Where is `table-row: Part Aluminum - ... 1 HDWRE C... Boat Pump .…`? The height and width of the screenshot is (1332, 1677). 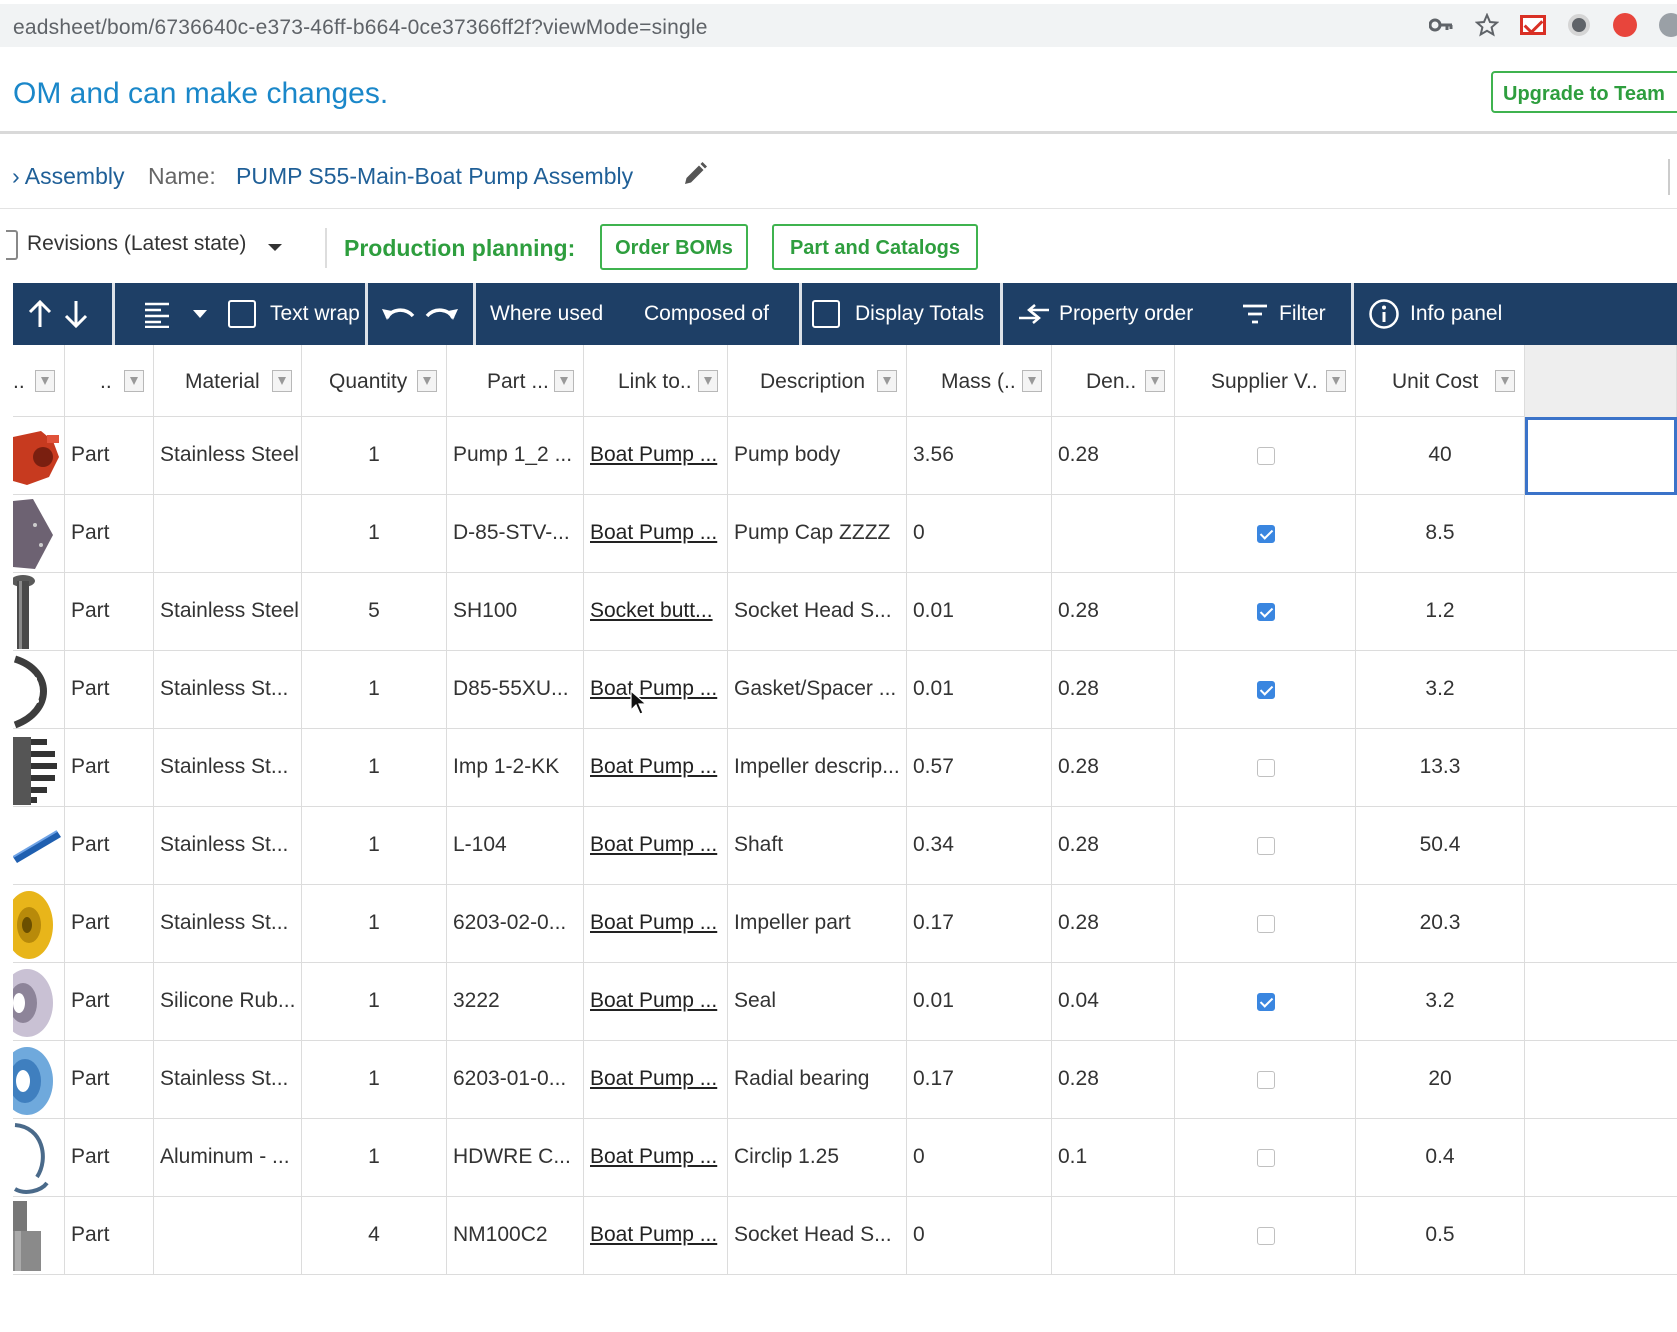 table-row: Part Aluminum - ... 1 HDWRE C... Boat Pump .… is located at coordinates (845, 1158).